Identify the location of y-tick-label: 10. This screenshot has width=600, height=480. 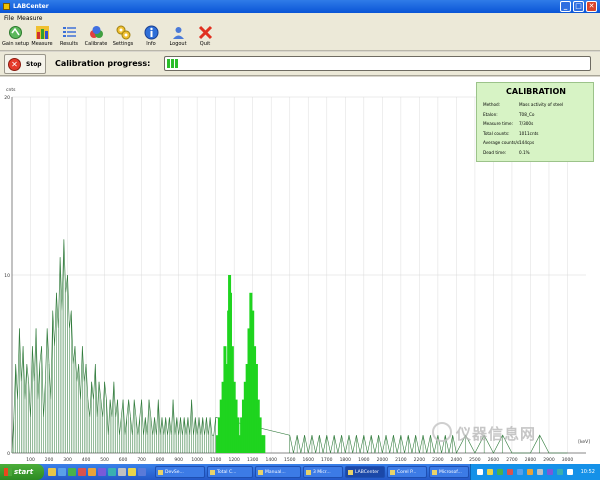
(7, 276).